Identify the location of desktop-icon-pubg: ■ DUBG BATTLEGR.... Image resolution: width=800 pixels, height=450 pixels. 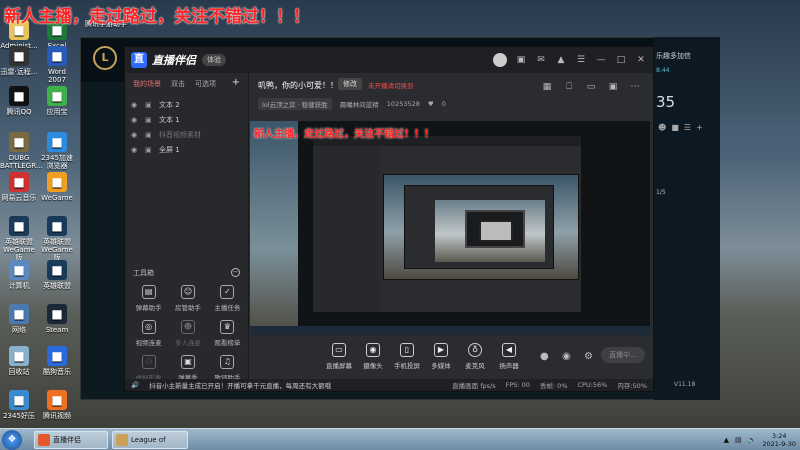
(21, 151).